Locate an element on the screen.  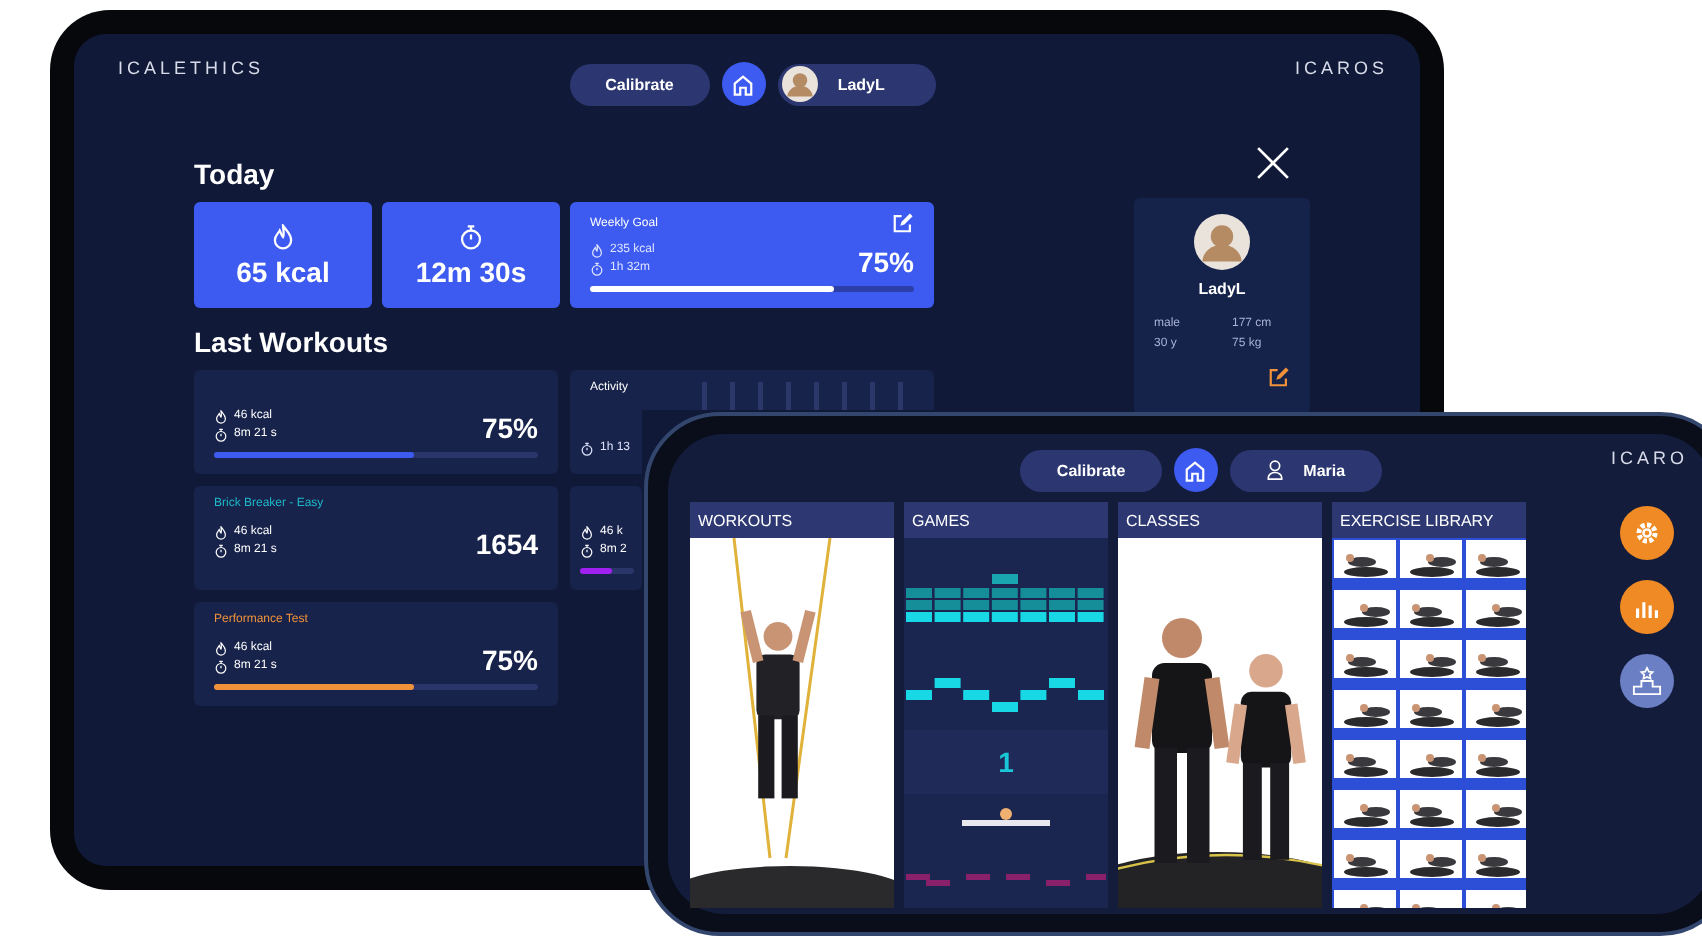
user-button: LadyL is located at coordinates (857, 84).